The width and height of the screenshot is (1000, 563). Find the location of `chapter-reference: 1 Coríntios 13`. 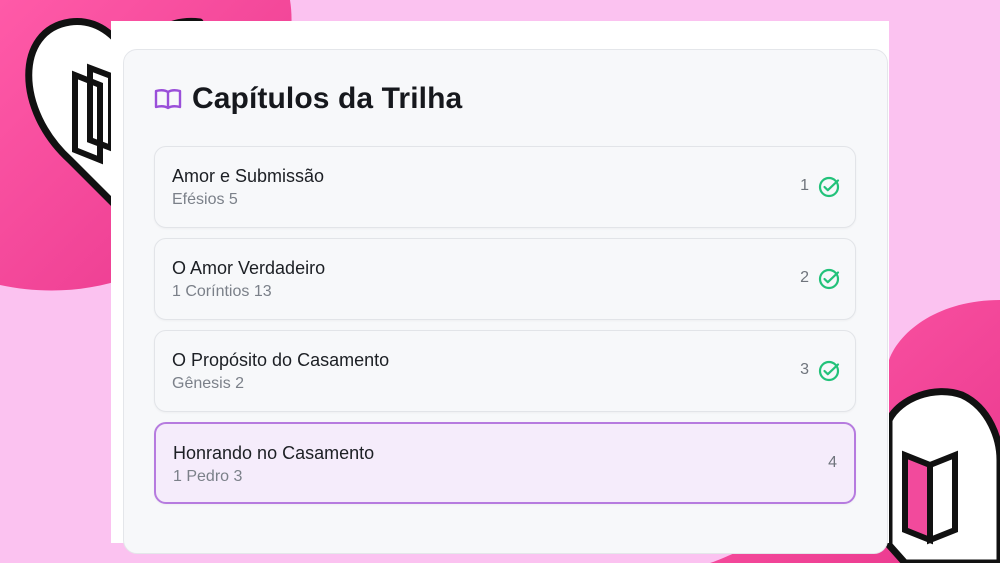

chapter-reference: 1 Coríntios 13 is located at coordinates (222, 291).